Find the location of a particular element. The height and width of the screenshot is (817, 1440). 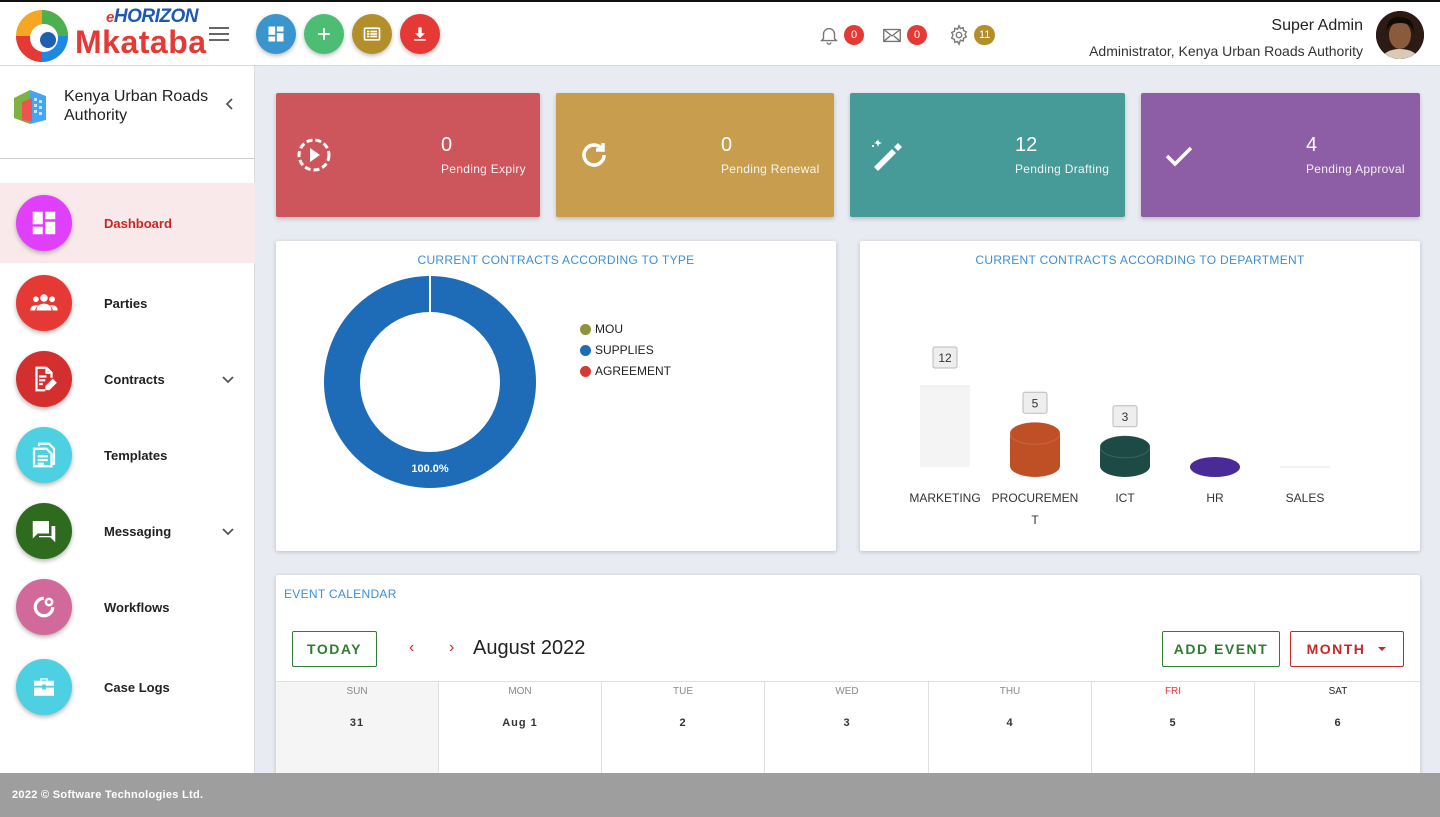

calendar-day-cell: MON Aug 1 is located at coordinates (520, 727).